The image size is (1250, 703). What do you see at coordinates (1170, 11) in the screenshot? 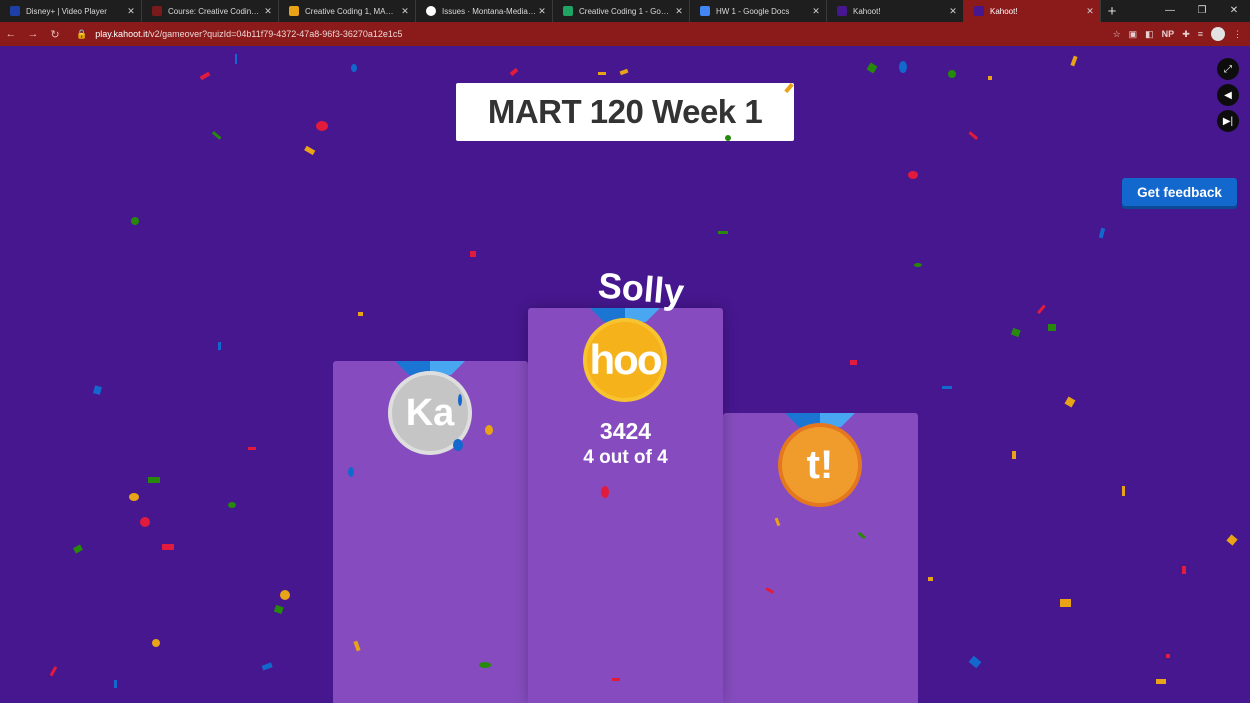
I see `minimize-icon: —` at bounding box center [1170, 11].